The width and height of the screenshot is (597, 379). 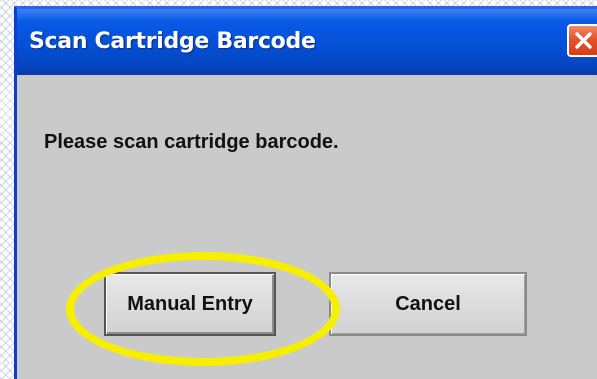 I want to click on dialog-title: Scan Cartridge Barcode, so click(x=172, y=41).